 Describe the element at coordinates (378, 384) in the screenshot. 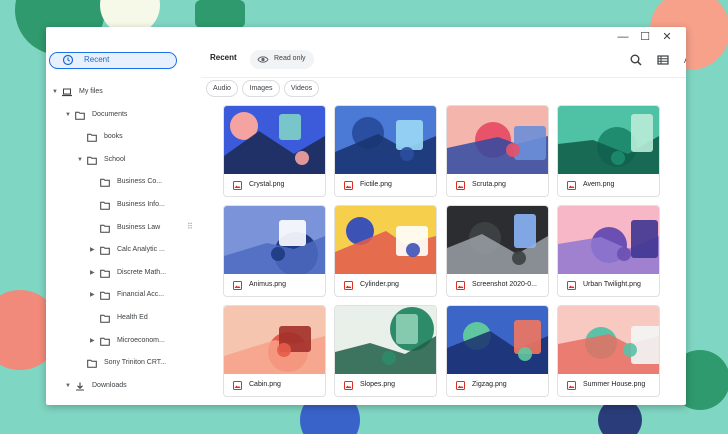

I see `file-name: Slopes.png` at that location.